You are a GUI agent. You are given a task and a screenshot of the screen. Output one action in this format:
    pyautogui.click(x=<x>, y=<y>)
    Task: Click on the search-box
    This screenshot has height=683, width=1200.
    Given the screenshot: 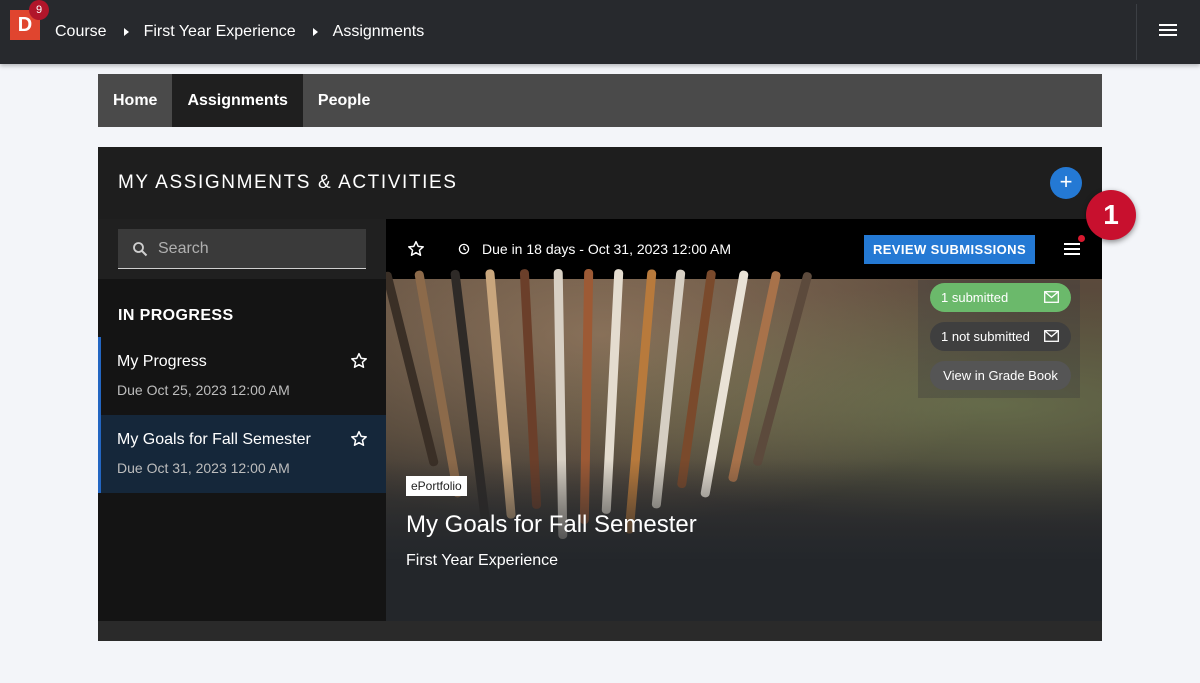 What is the action you would take?
    pyautogui.click(x=242, y=249)
    